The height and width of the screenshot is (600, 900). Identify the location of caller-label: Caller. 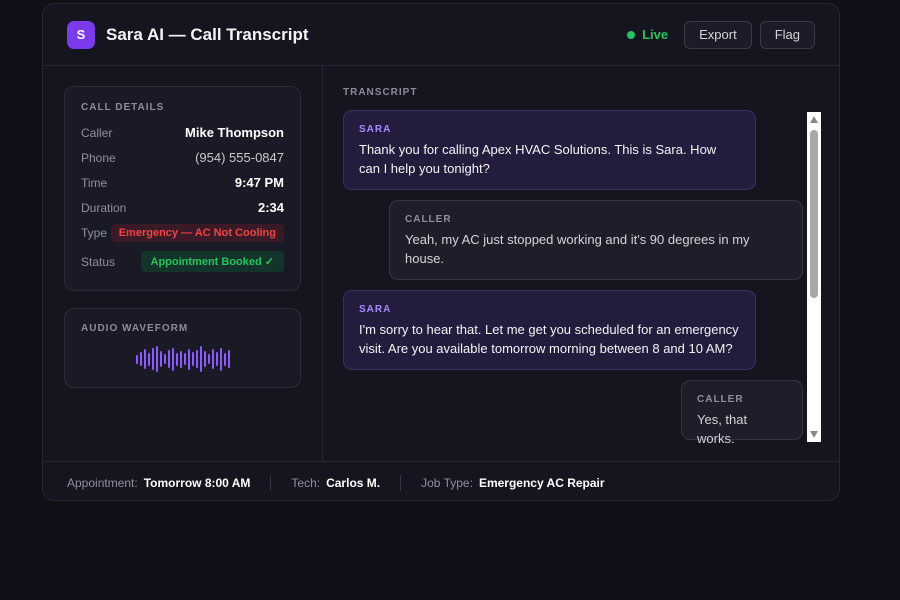
(97, 132).